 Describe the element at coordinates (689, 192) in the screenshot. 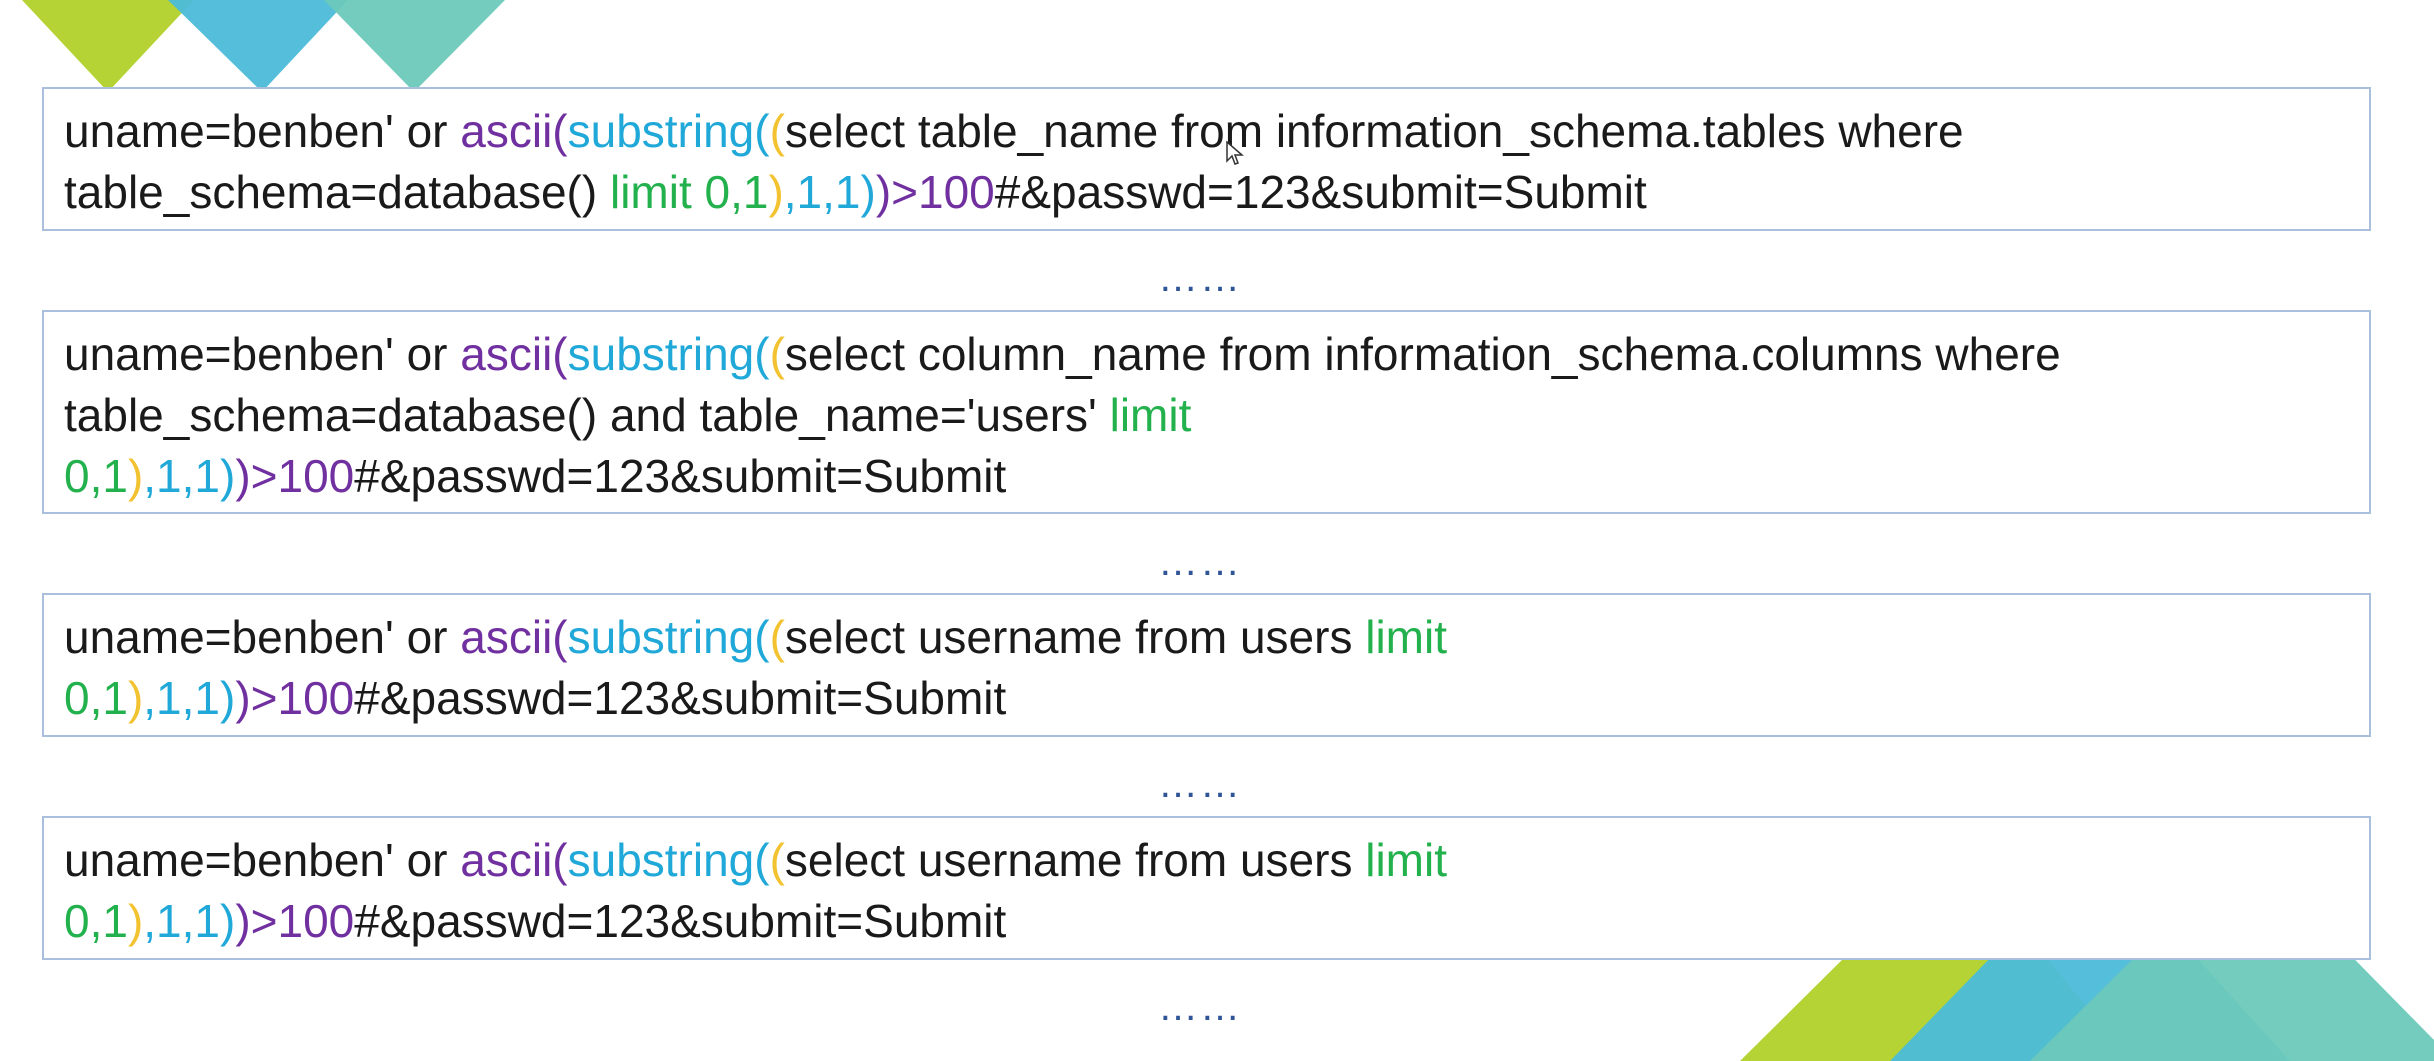

I see `code-segment-keyword-green: limit 0,1` at that location.